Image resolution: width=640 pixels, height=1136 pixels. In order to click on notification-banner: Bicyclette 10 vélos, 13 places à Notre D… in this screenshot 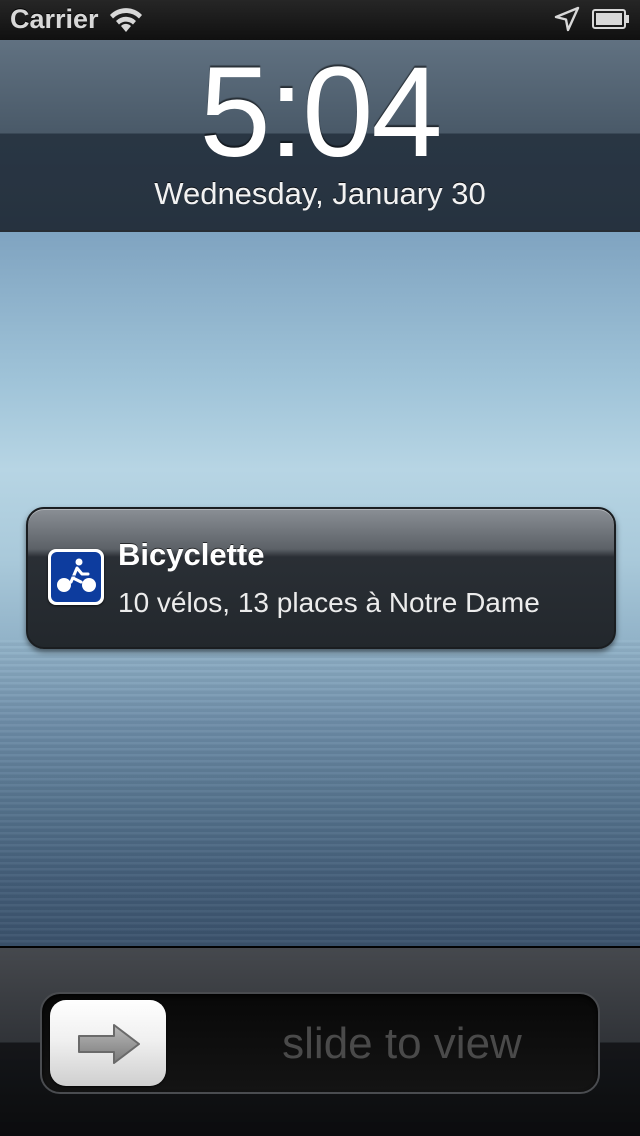, I will do `click(321, 578)`.